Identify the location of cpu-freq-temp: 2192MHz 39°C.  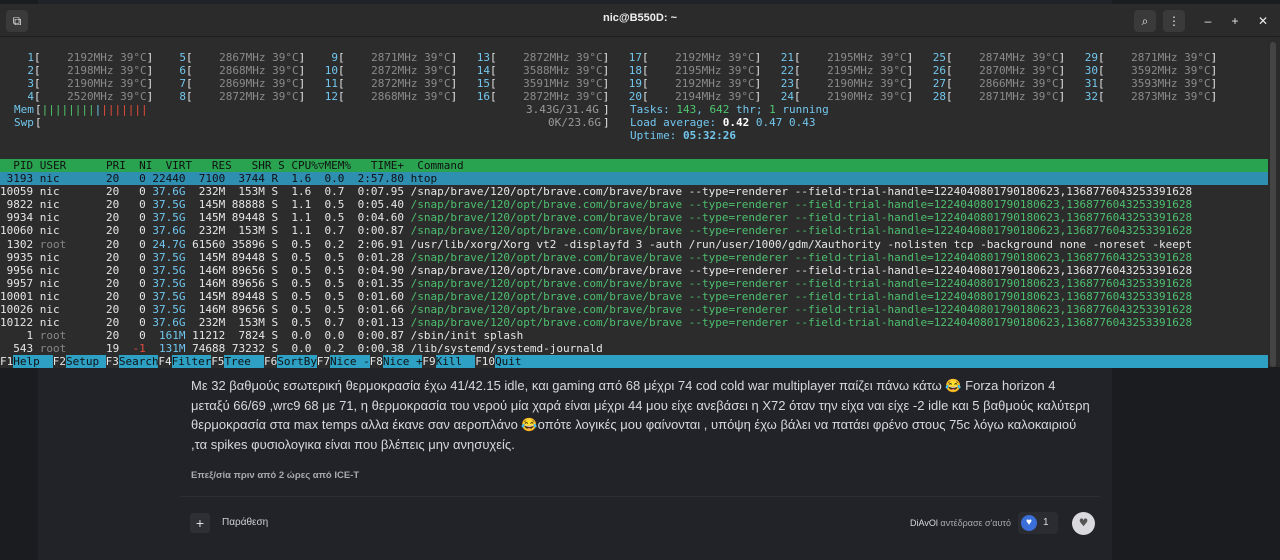
(715, 84).